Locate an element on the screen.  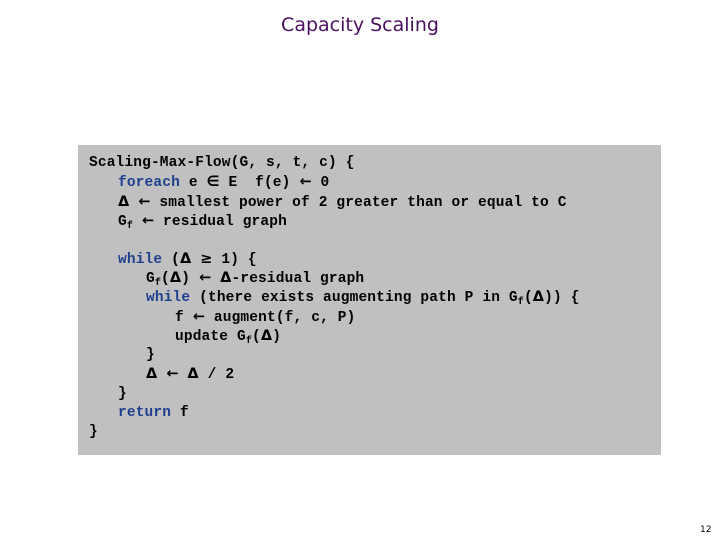
code-line-11: Δ ← Δ / 2 is located at coordinates (190, 374).